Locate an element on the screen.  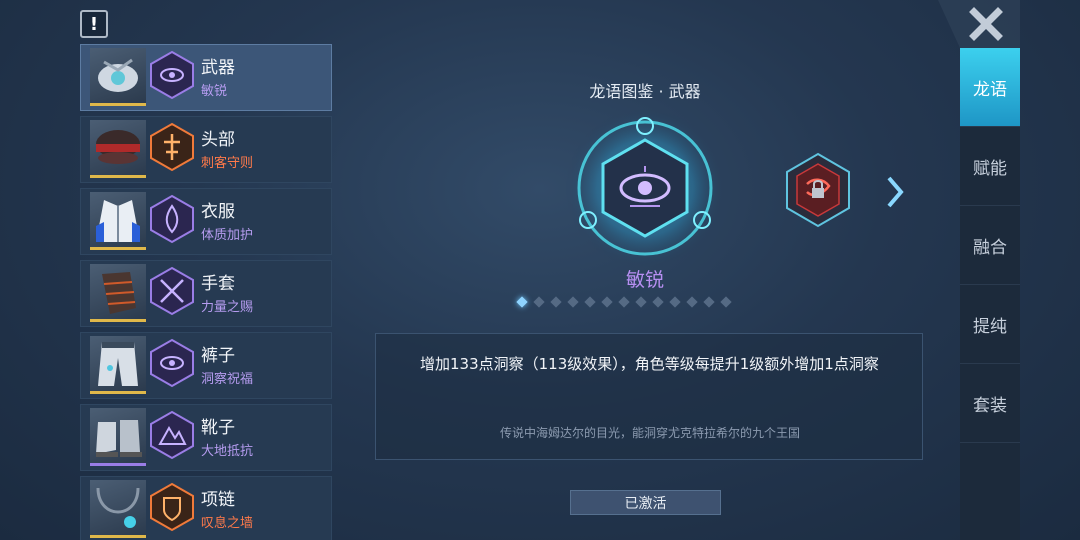
alert-button: ! is located at coordinates (94, 24).